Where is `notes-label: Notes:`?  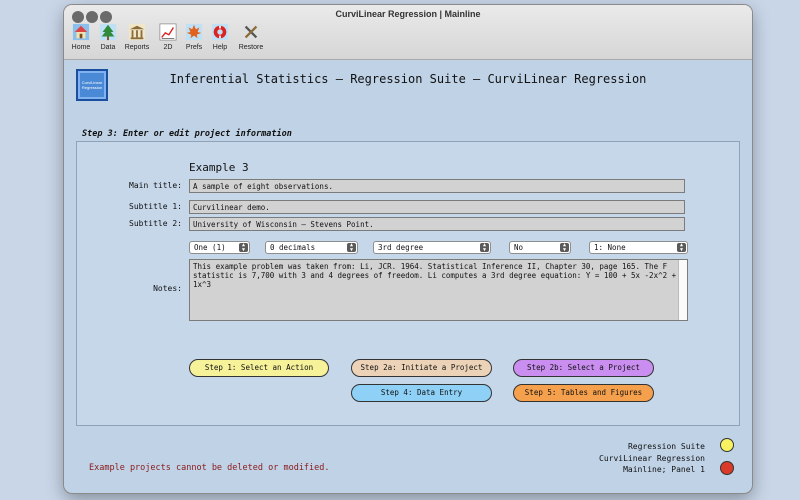
notes-label: Notes: is located at coordinates (167, 288).